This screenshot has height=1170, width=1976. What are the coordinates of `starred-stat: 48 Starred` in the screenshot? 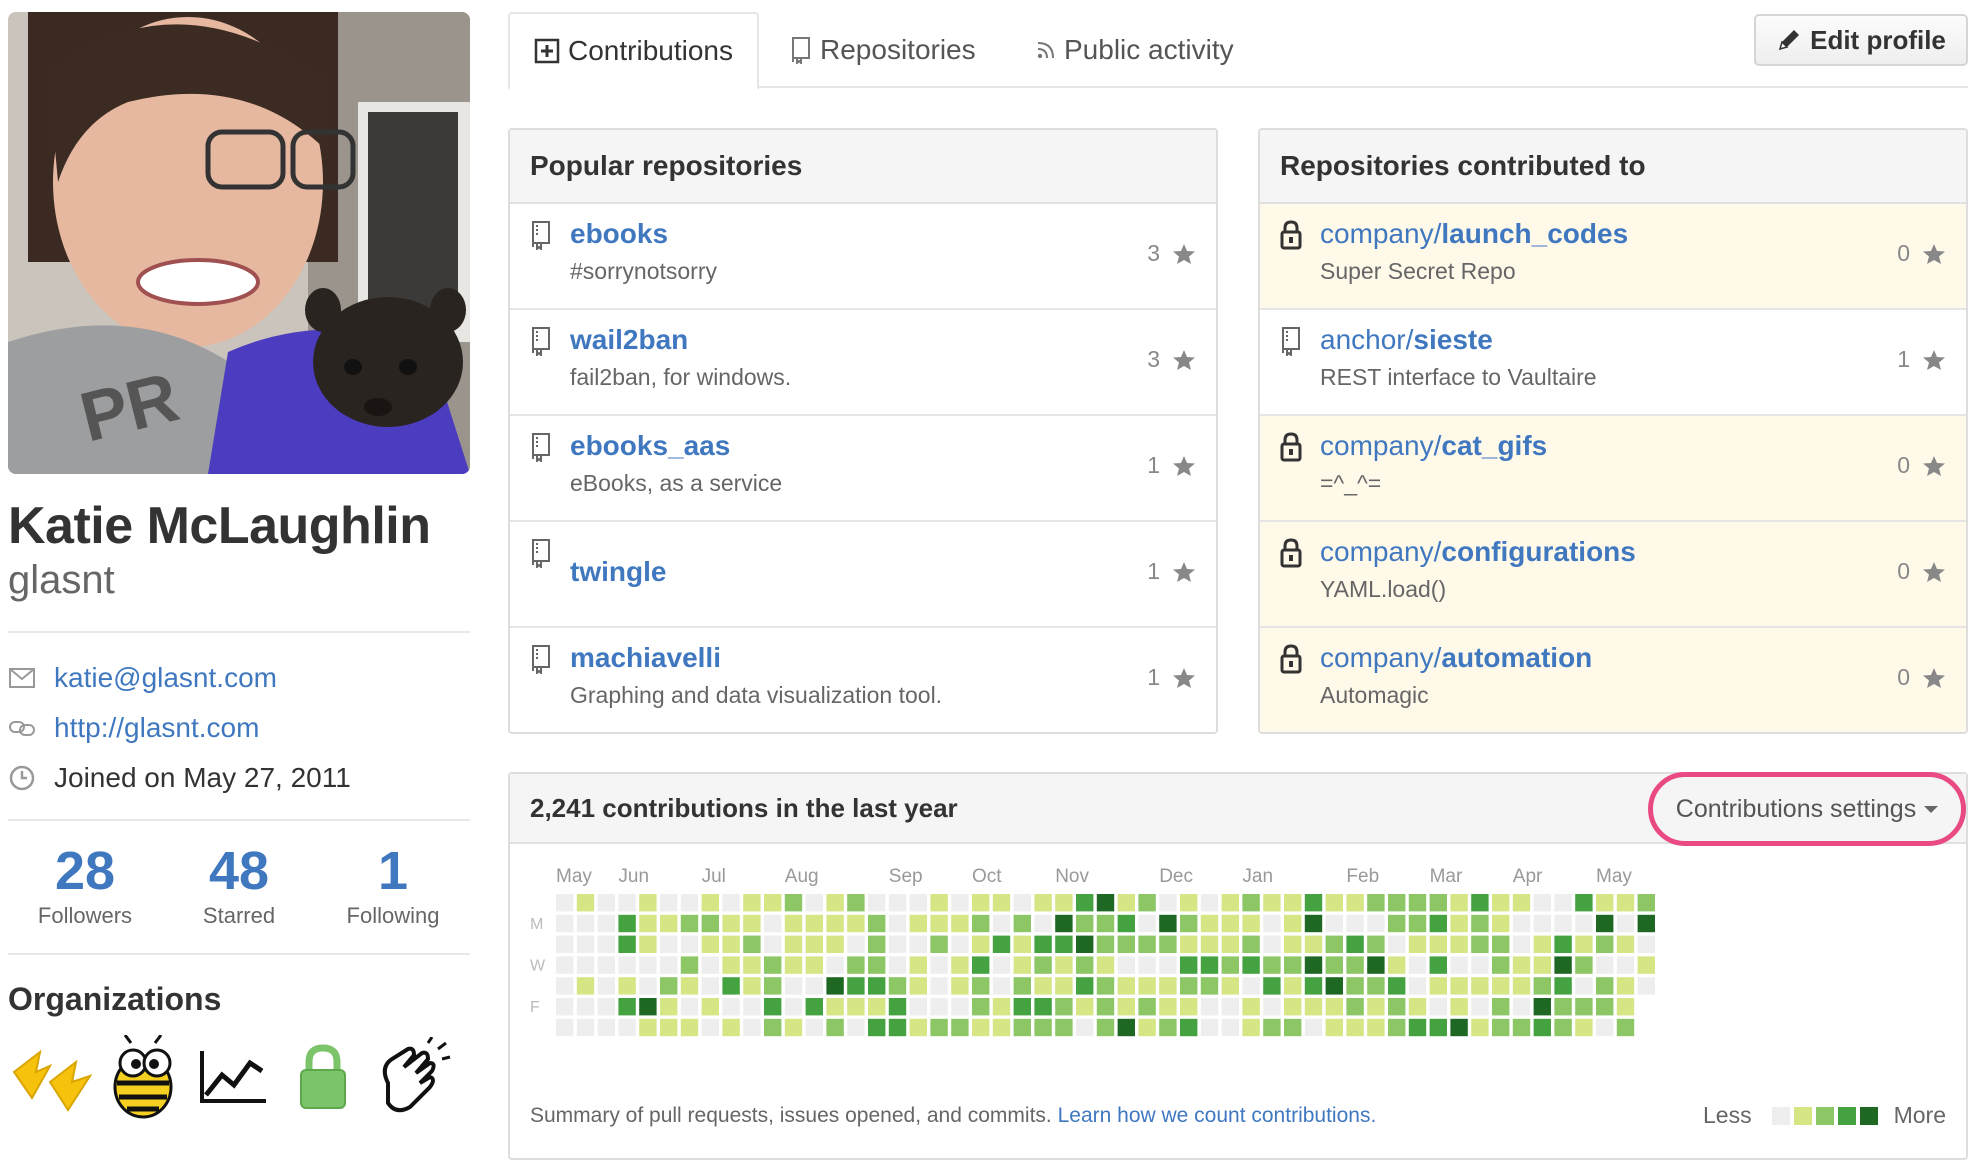 It's located at (239, 886).